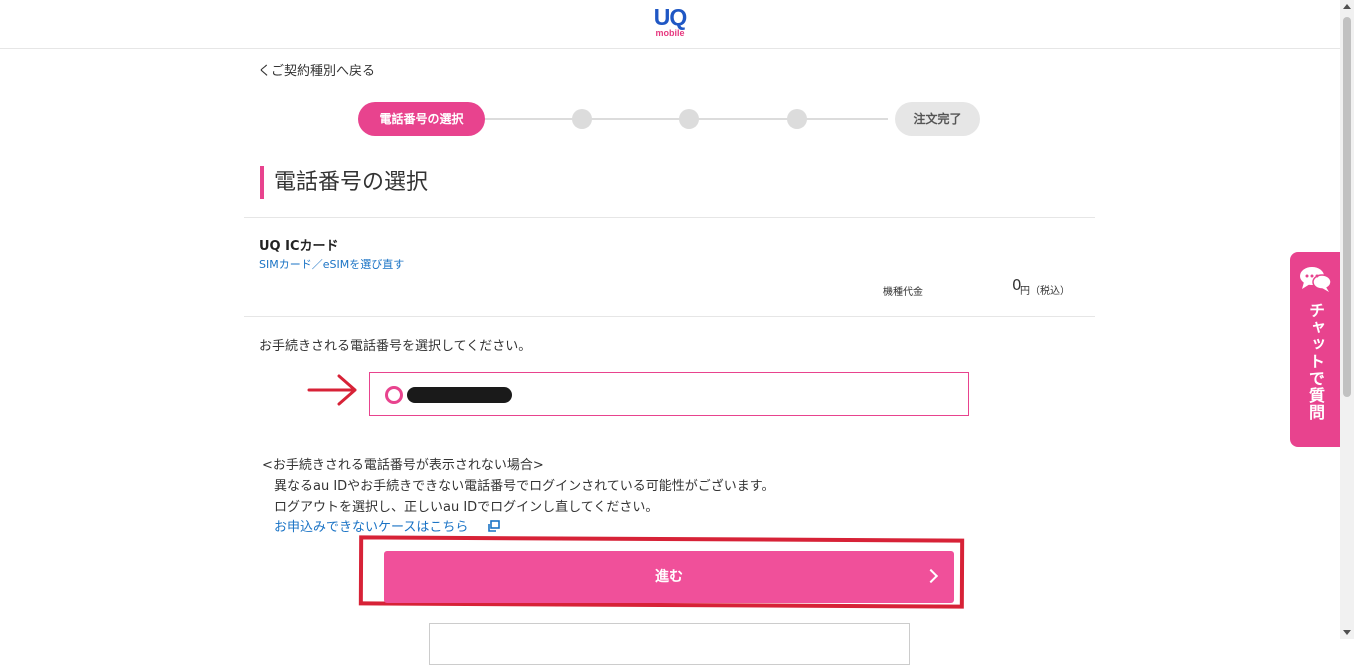 The width and height of the screenshot is (1354, 665). What do you see at coordinates (1347, 207) in the screenshot?
I see `scrollbar-thumb` at bounding box center [1347, 207].